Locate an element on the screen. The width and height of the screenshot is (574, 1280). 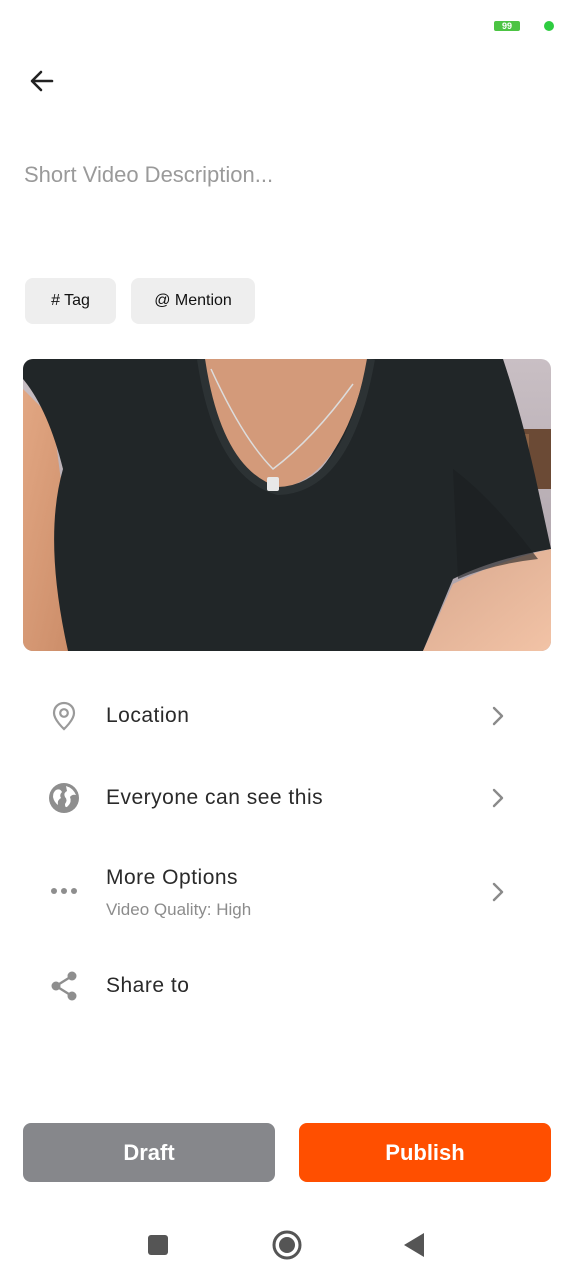
triangle-back-icon is located at coordinates (414, 1245).